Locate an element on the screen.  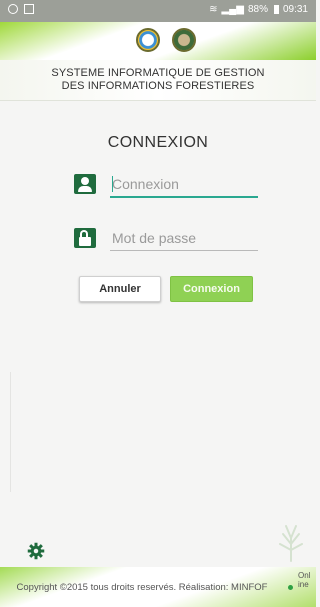
lock-icon is located at coordinates (85, 238).